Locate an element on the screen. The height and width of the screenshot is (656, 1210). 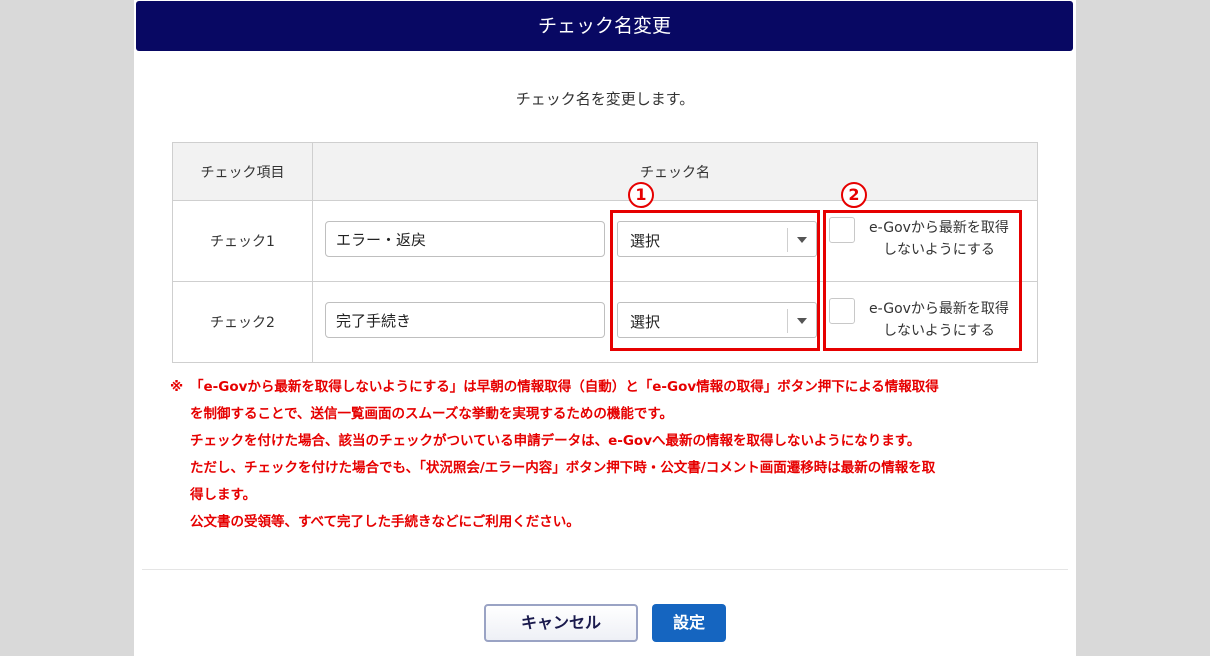
note-mark: ※ is located at coordinates (177, 387).